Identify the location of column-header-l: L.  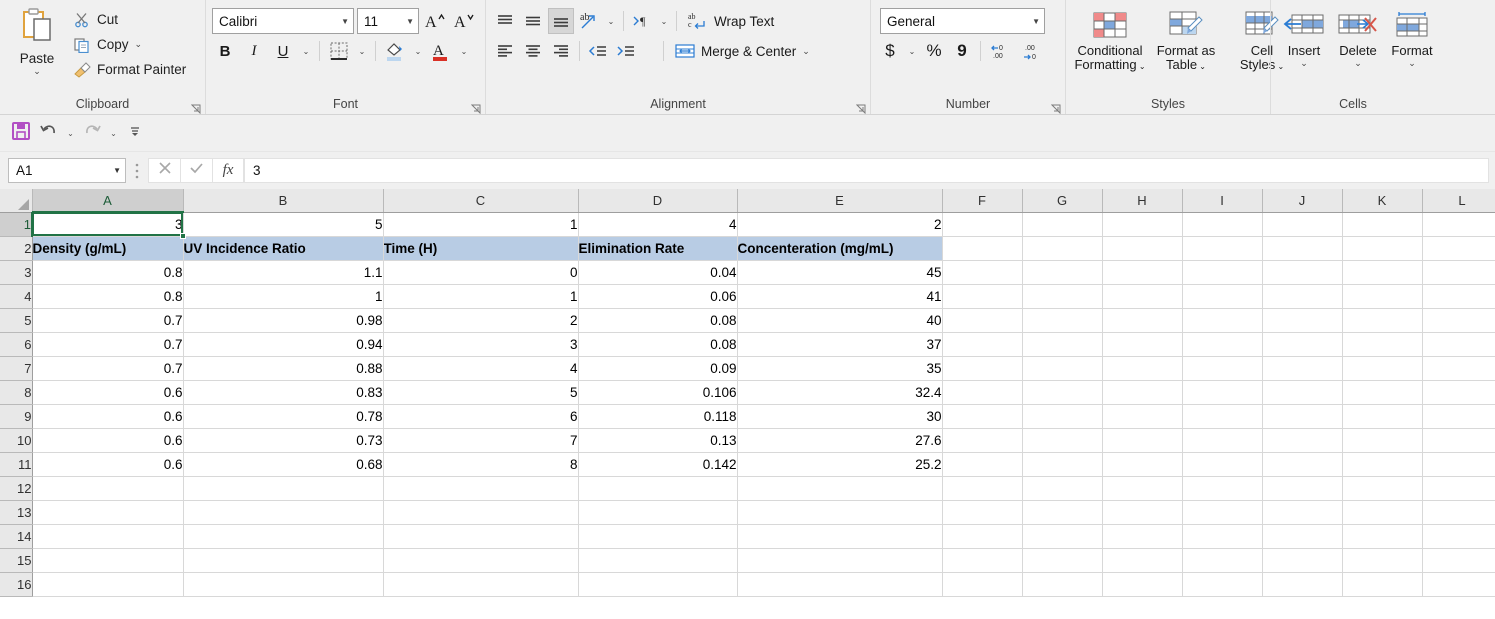
(1458, 201).